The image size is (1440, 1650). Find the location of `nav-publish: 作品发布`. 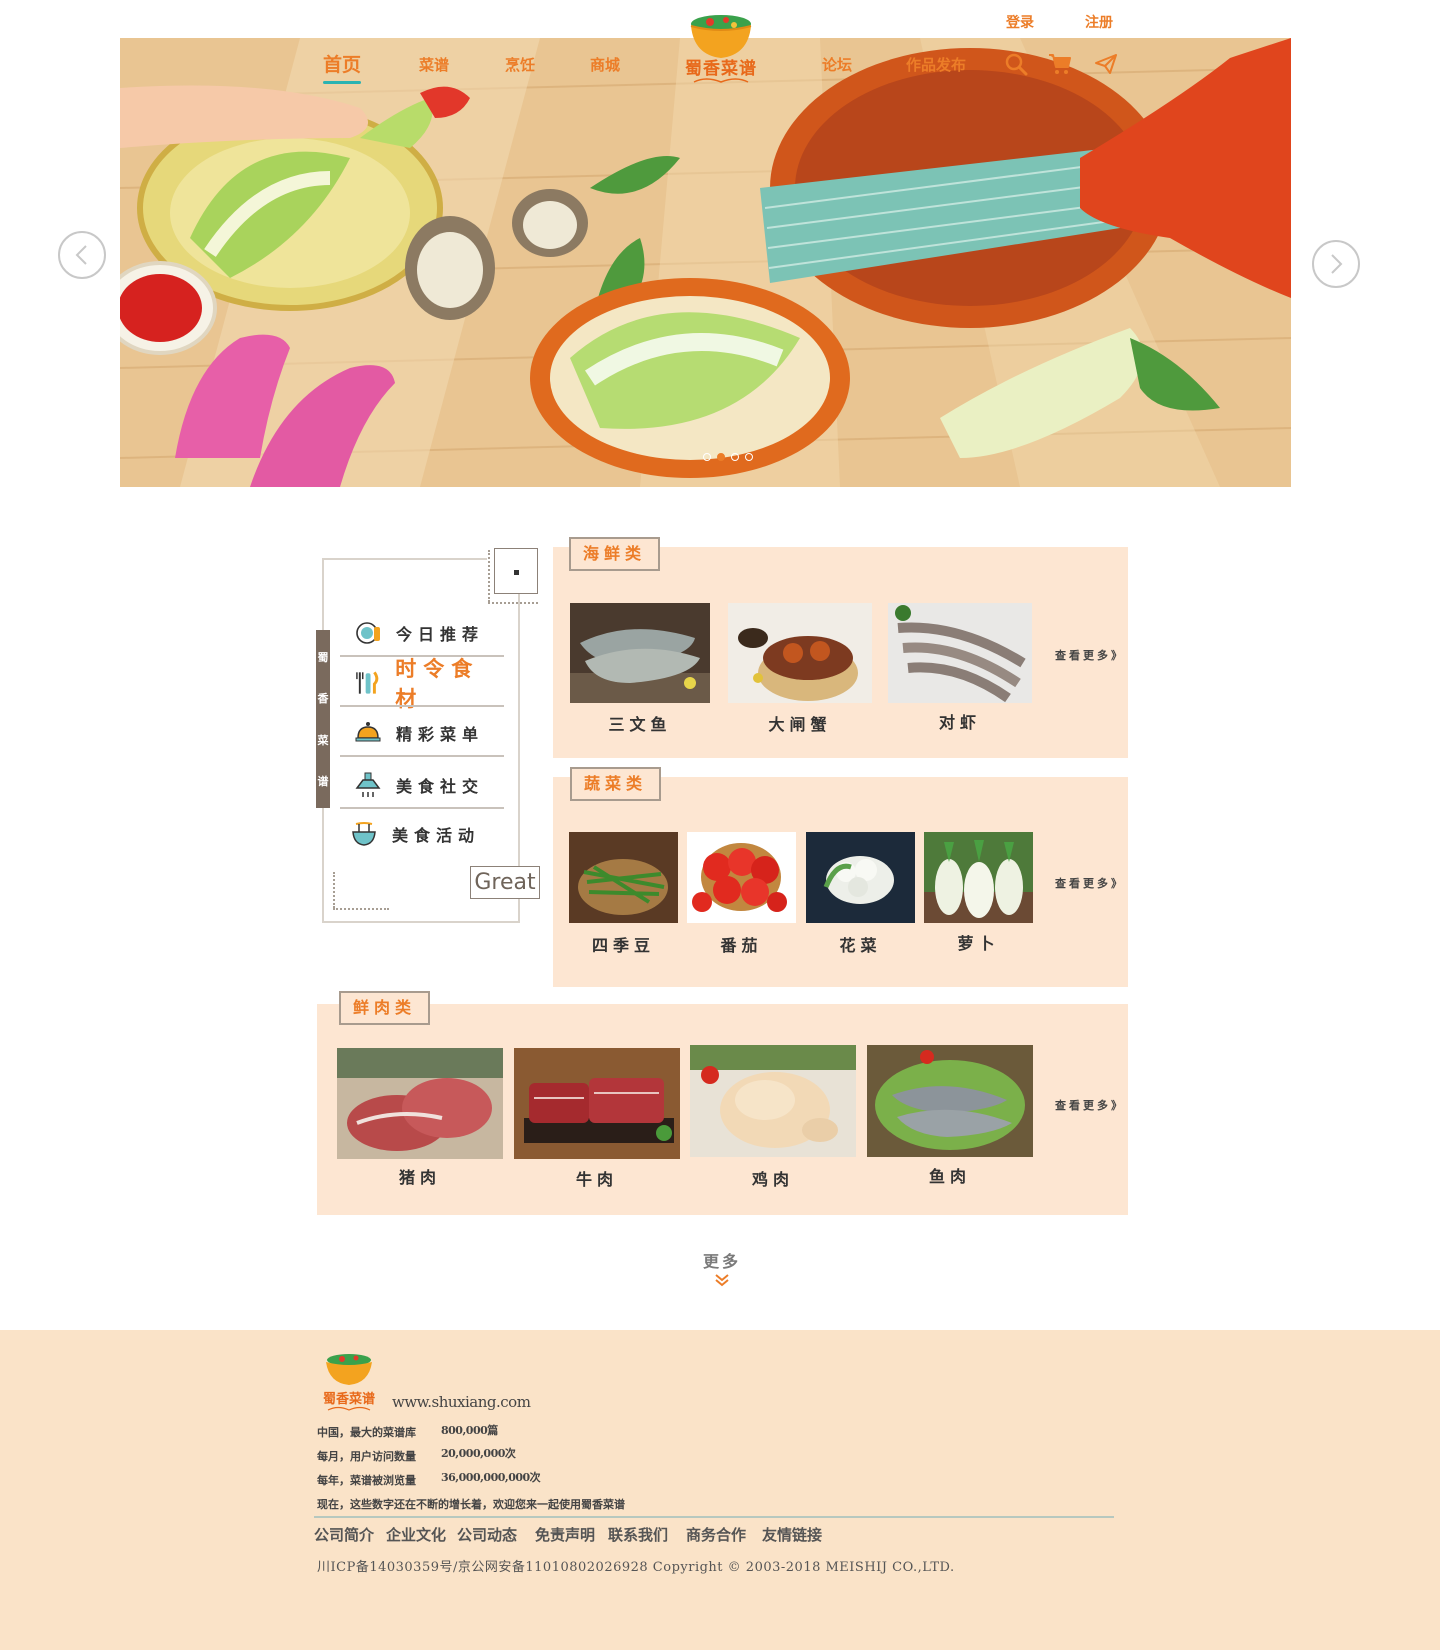

nav-publish: 作品发布 is located at coordinates (936, 64).